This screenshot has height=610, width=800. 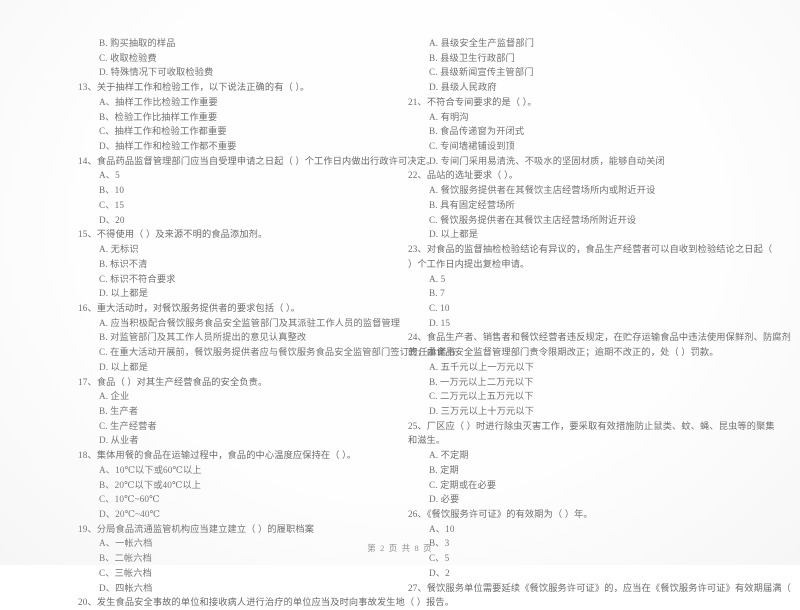 I want to click on left-answer-option: C. 标识不符合要求, so click(x=137, y=278).